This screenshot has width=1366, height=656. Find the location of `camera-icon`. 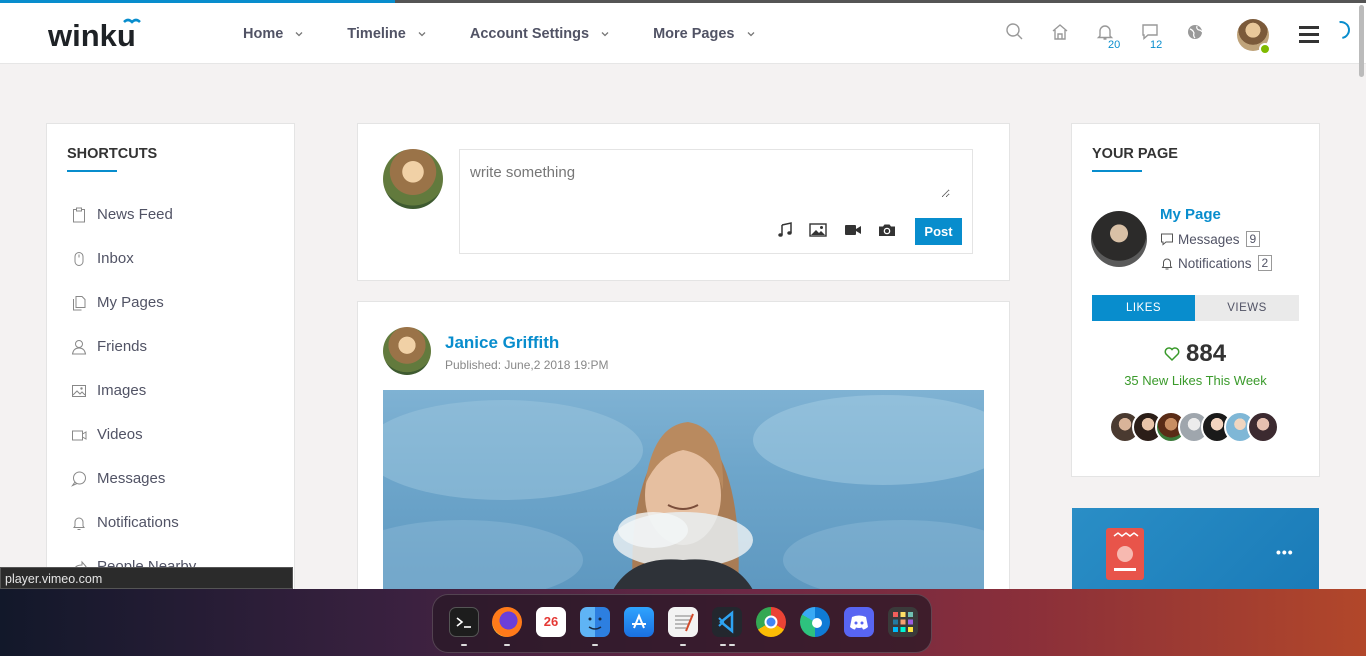

camera-icon is located at coordinates (887, 230).